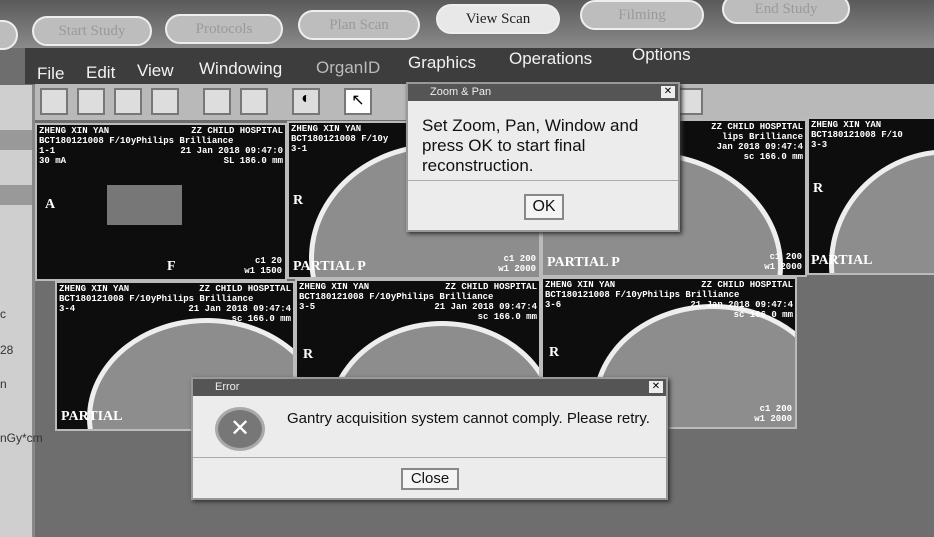 The image size is (934, 537). What do you see at coordinates (254, 101) in the screenshot?
I see `layout-split2-icon` at bounding box center [254, 101].